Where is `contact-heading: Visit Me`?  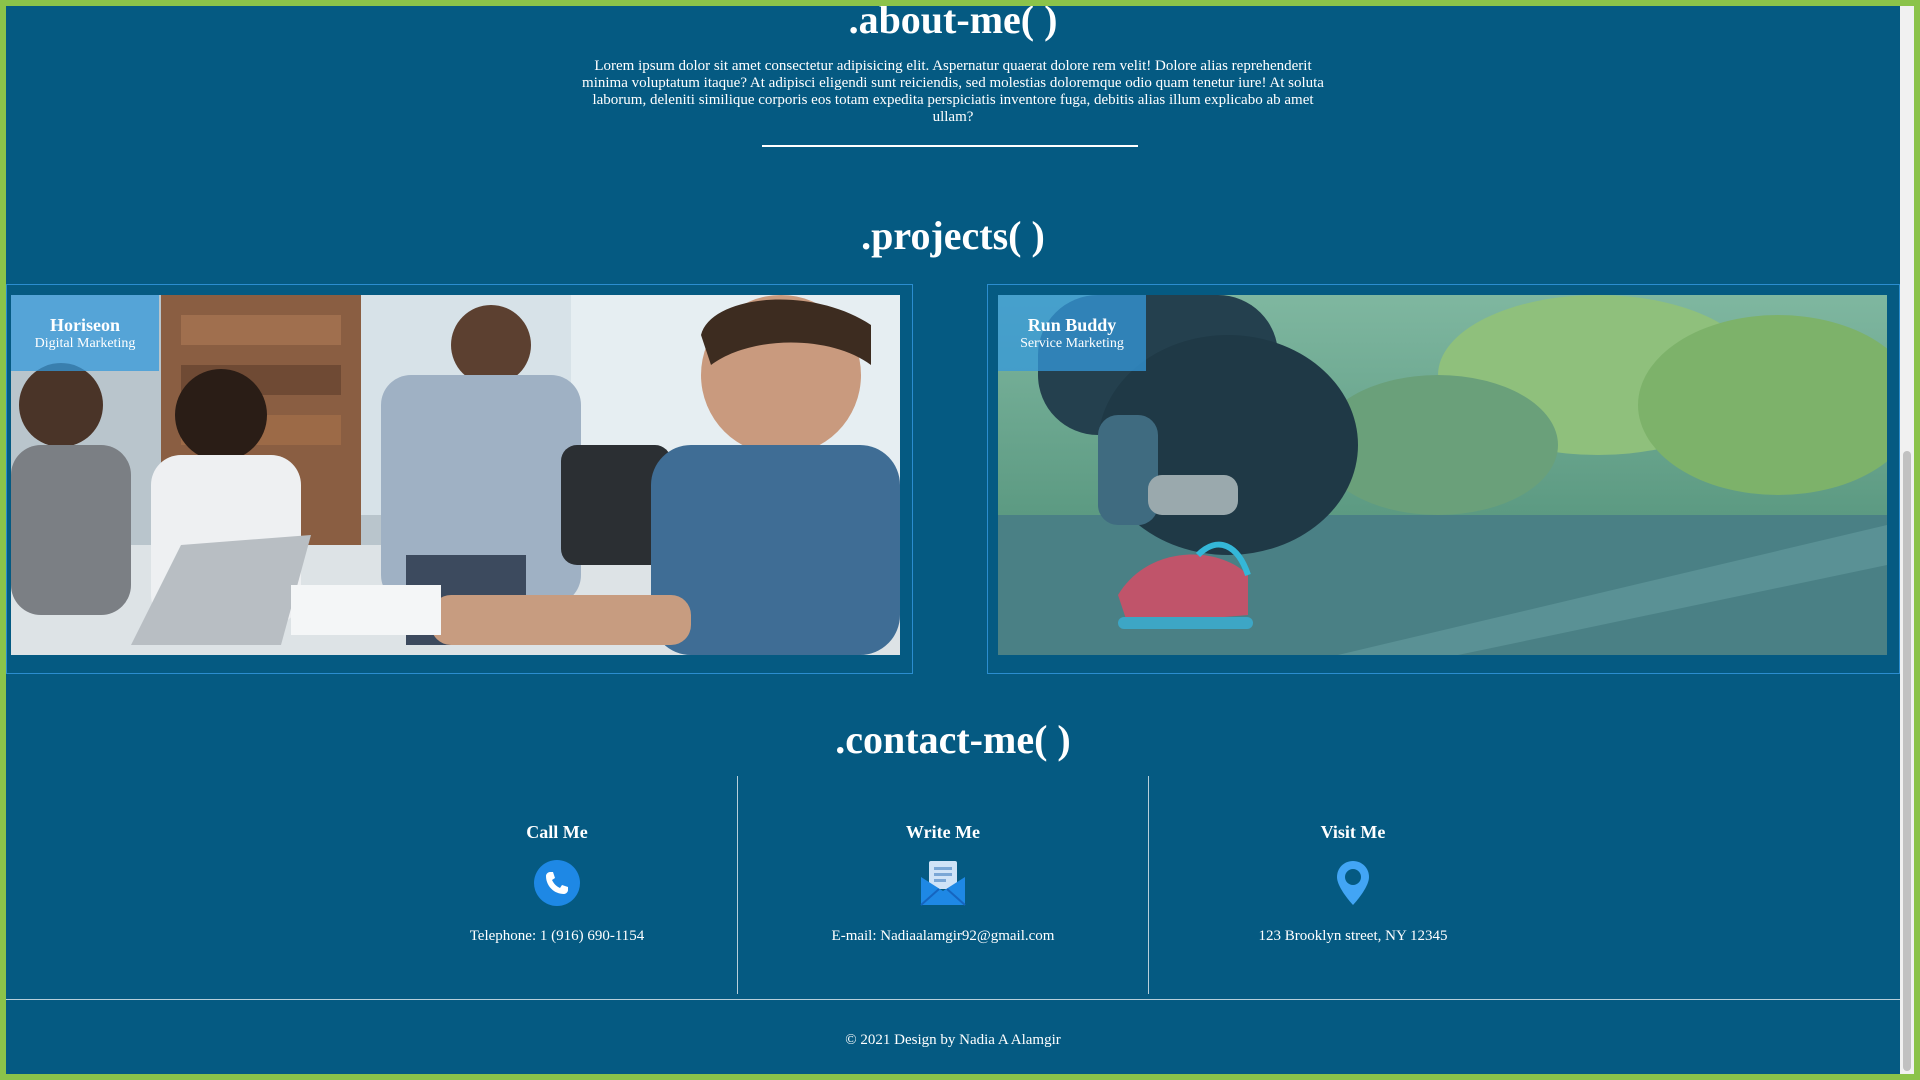
contact-heading: Visit Me is located at coordinates (1353, 832).